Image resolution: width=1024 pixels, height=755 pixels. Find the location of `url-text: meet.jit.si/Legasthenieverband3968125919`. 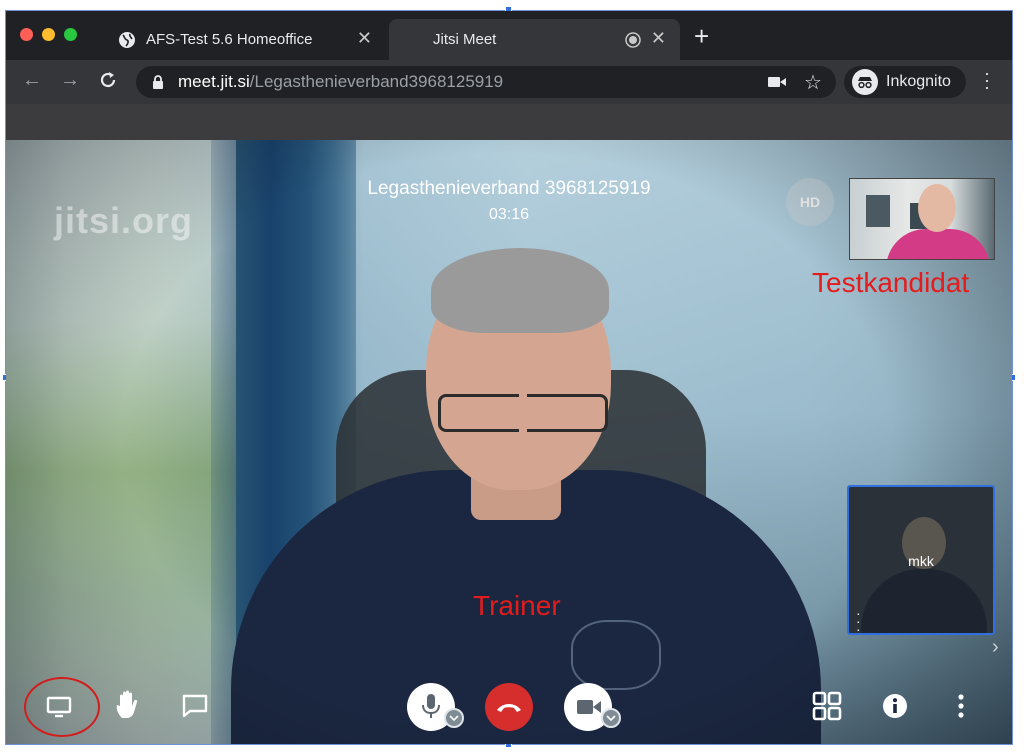

url-text: meet.jit.si/Legasthenieverband3968125919 is located at coordinates (340, 82).